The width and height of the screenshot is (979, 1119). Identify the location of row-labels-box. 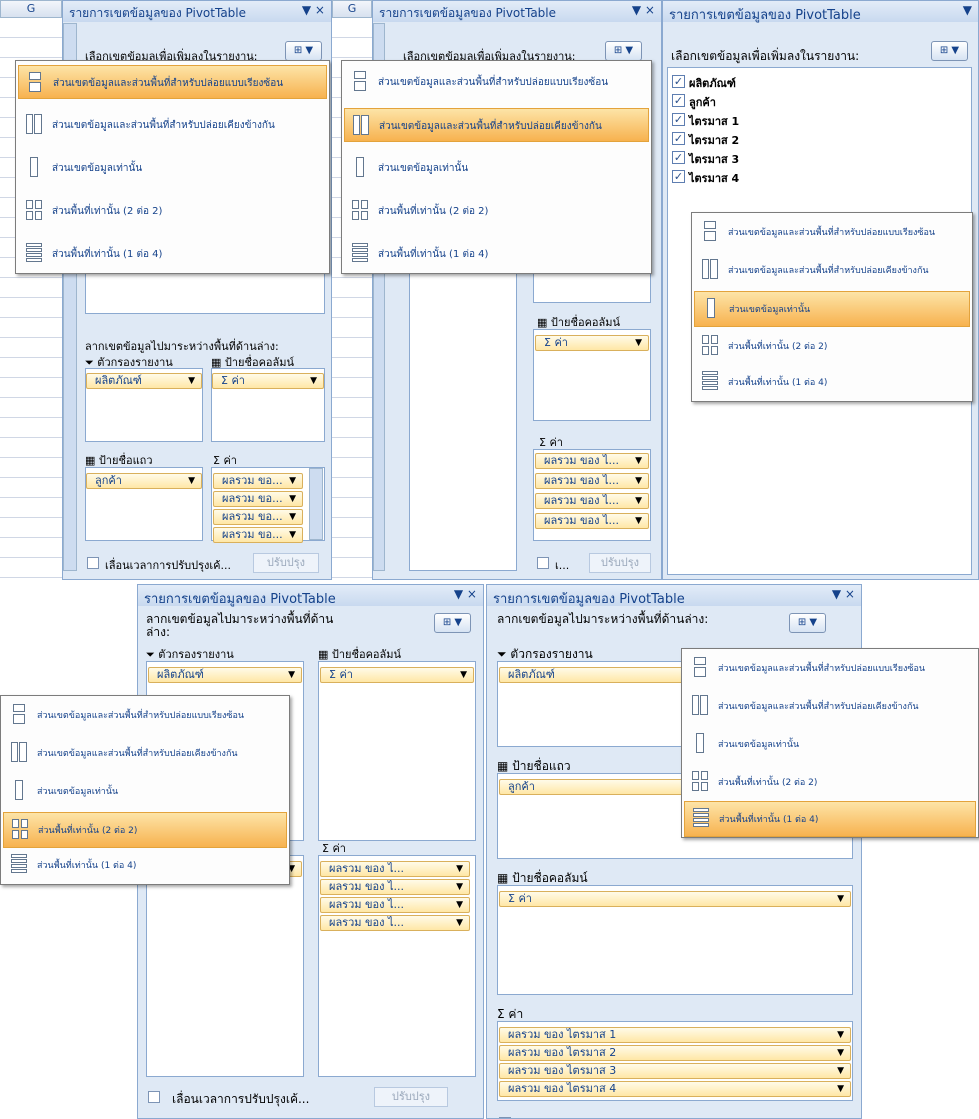
(225, 966).